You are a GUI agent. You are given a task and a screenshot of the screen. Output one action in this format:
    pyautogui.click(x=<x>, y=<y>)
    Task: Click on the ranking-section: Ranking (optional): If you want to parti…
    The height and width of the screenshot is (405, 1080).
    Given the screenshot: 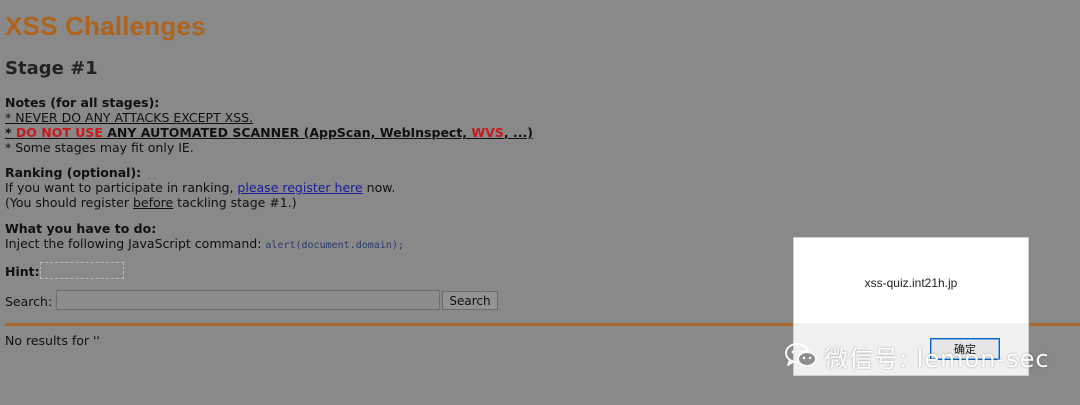 What is the action you would take?
    pyautogui.click(x=200, y=187)
    